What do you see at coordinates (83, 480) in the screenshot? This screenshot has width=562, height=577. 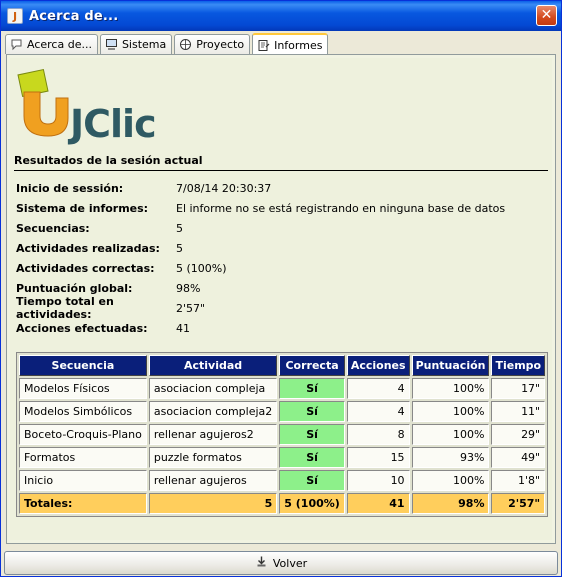 I see `cell-secuencia: Inicio` at bounding box center [83, 480].